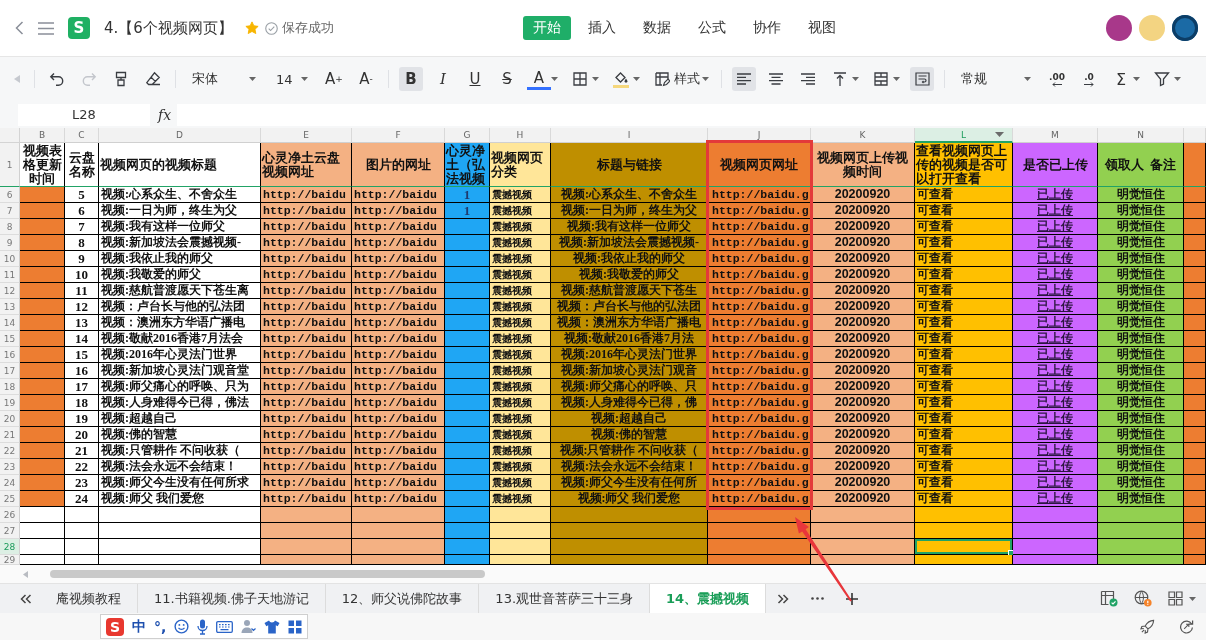 This screenshot has height=640, width=1206. I want to click on row-number: 10, so click(10, 259).